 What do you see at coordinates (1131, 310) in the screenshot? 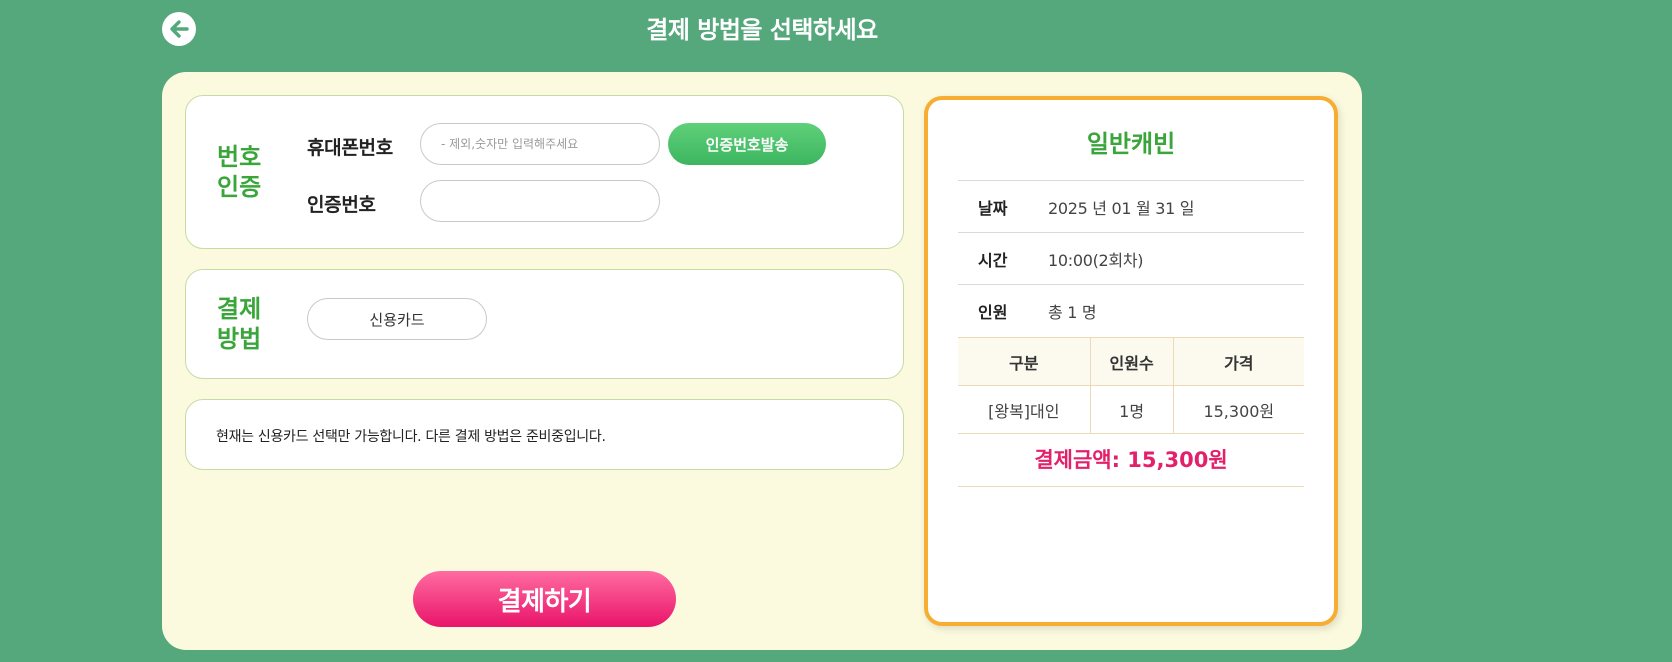
I see `info-row-people: 인원 총 1 명` at bounding box center [1131, 310].